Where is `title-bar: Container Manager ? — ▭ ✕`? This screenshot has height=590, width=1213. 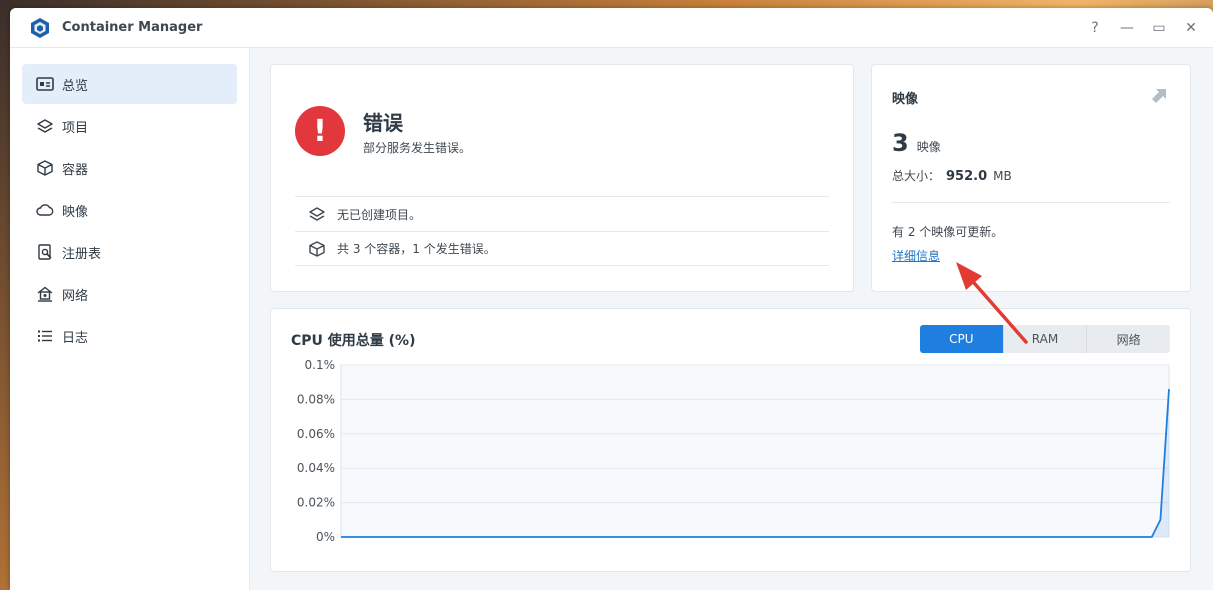 title-bar: Container Manager ? — ▭ ✕ is located at coordinates (611, 28).